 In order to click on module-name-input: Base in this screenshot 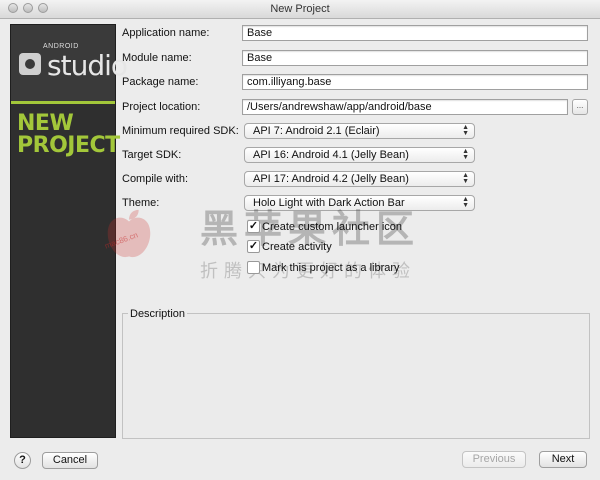, I will do `click(415, 58)`.